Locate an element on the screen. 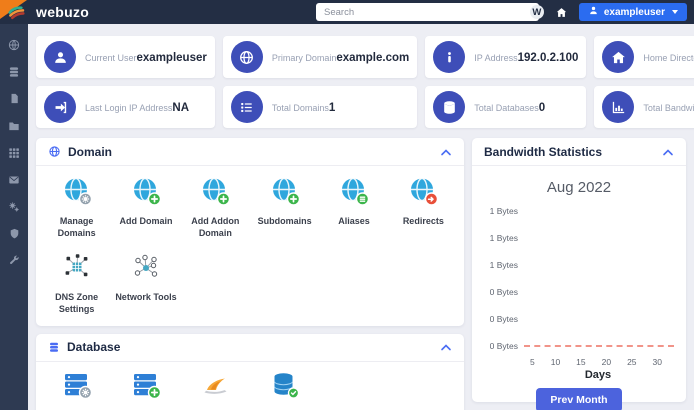 The image size is (694, 410). db-stack-gear-icon is located at coordinates (77, 387).